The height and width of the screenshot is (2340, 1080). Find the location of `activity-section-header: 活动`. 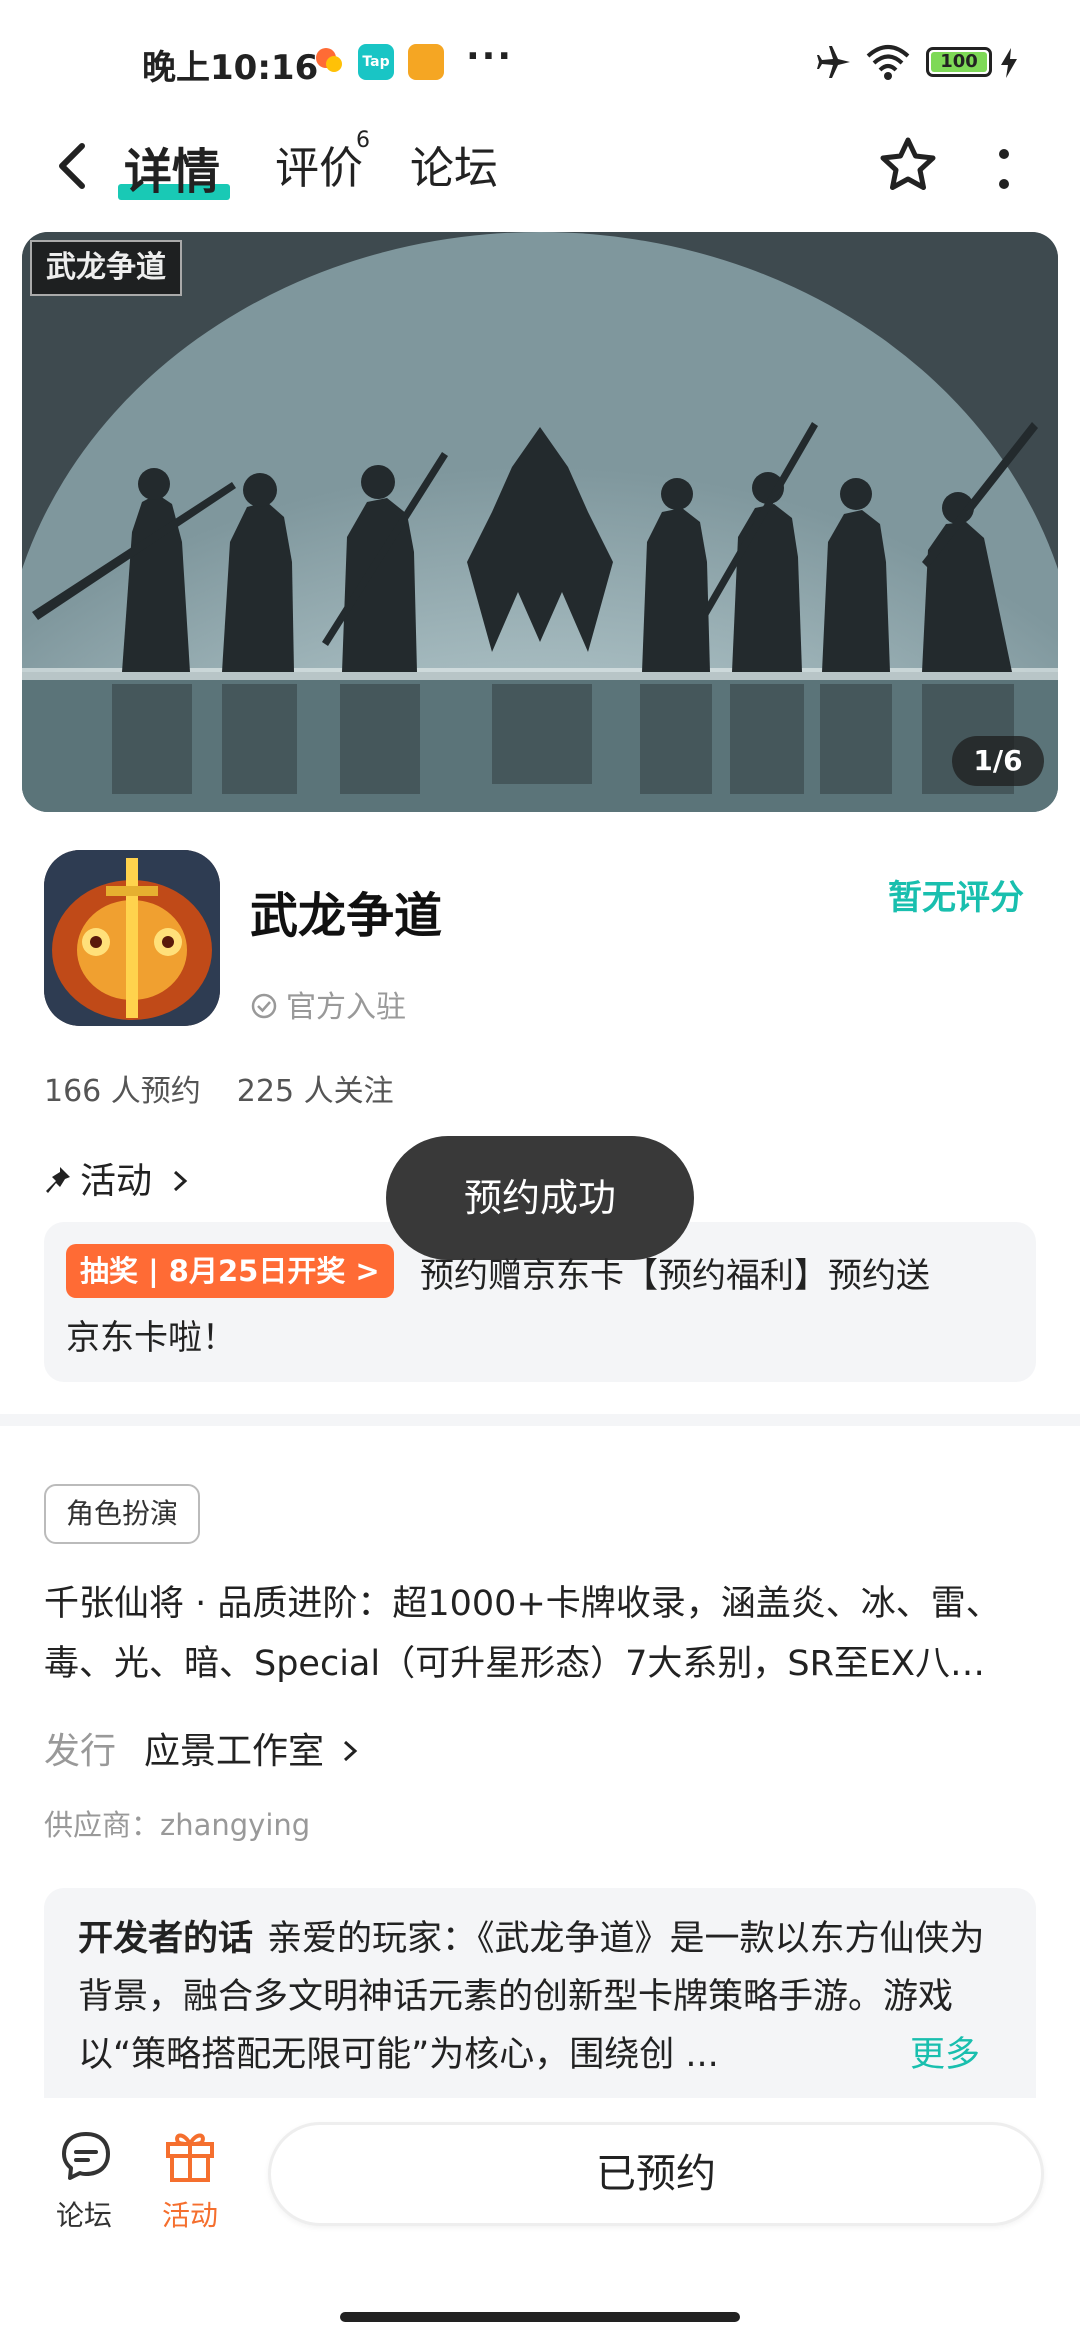

activity-section-header: 活动 is located at coordinates (117, 1178).